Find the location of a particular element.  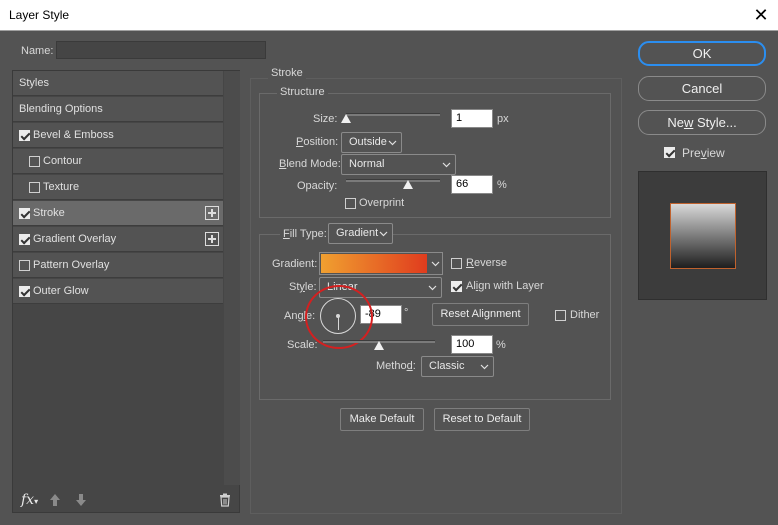

scale-slider-thumb is located at coordinates (379, 345).